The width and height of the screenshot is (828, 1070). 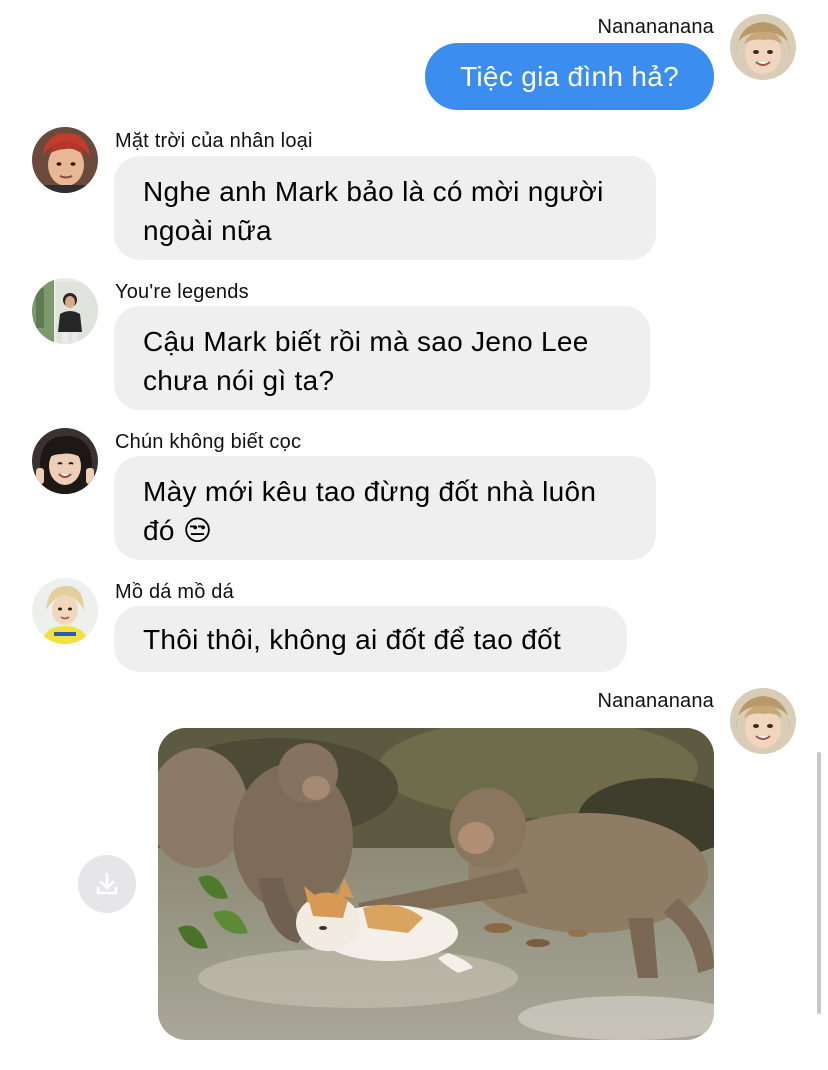 I want to click on sender-name: You're legends, so click(x=182, y=292).